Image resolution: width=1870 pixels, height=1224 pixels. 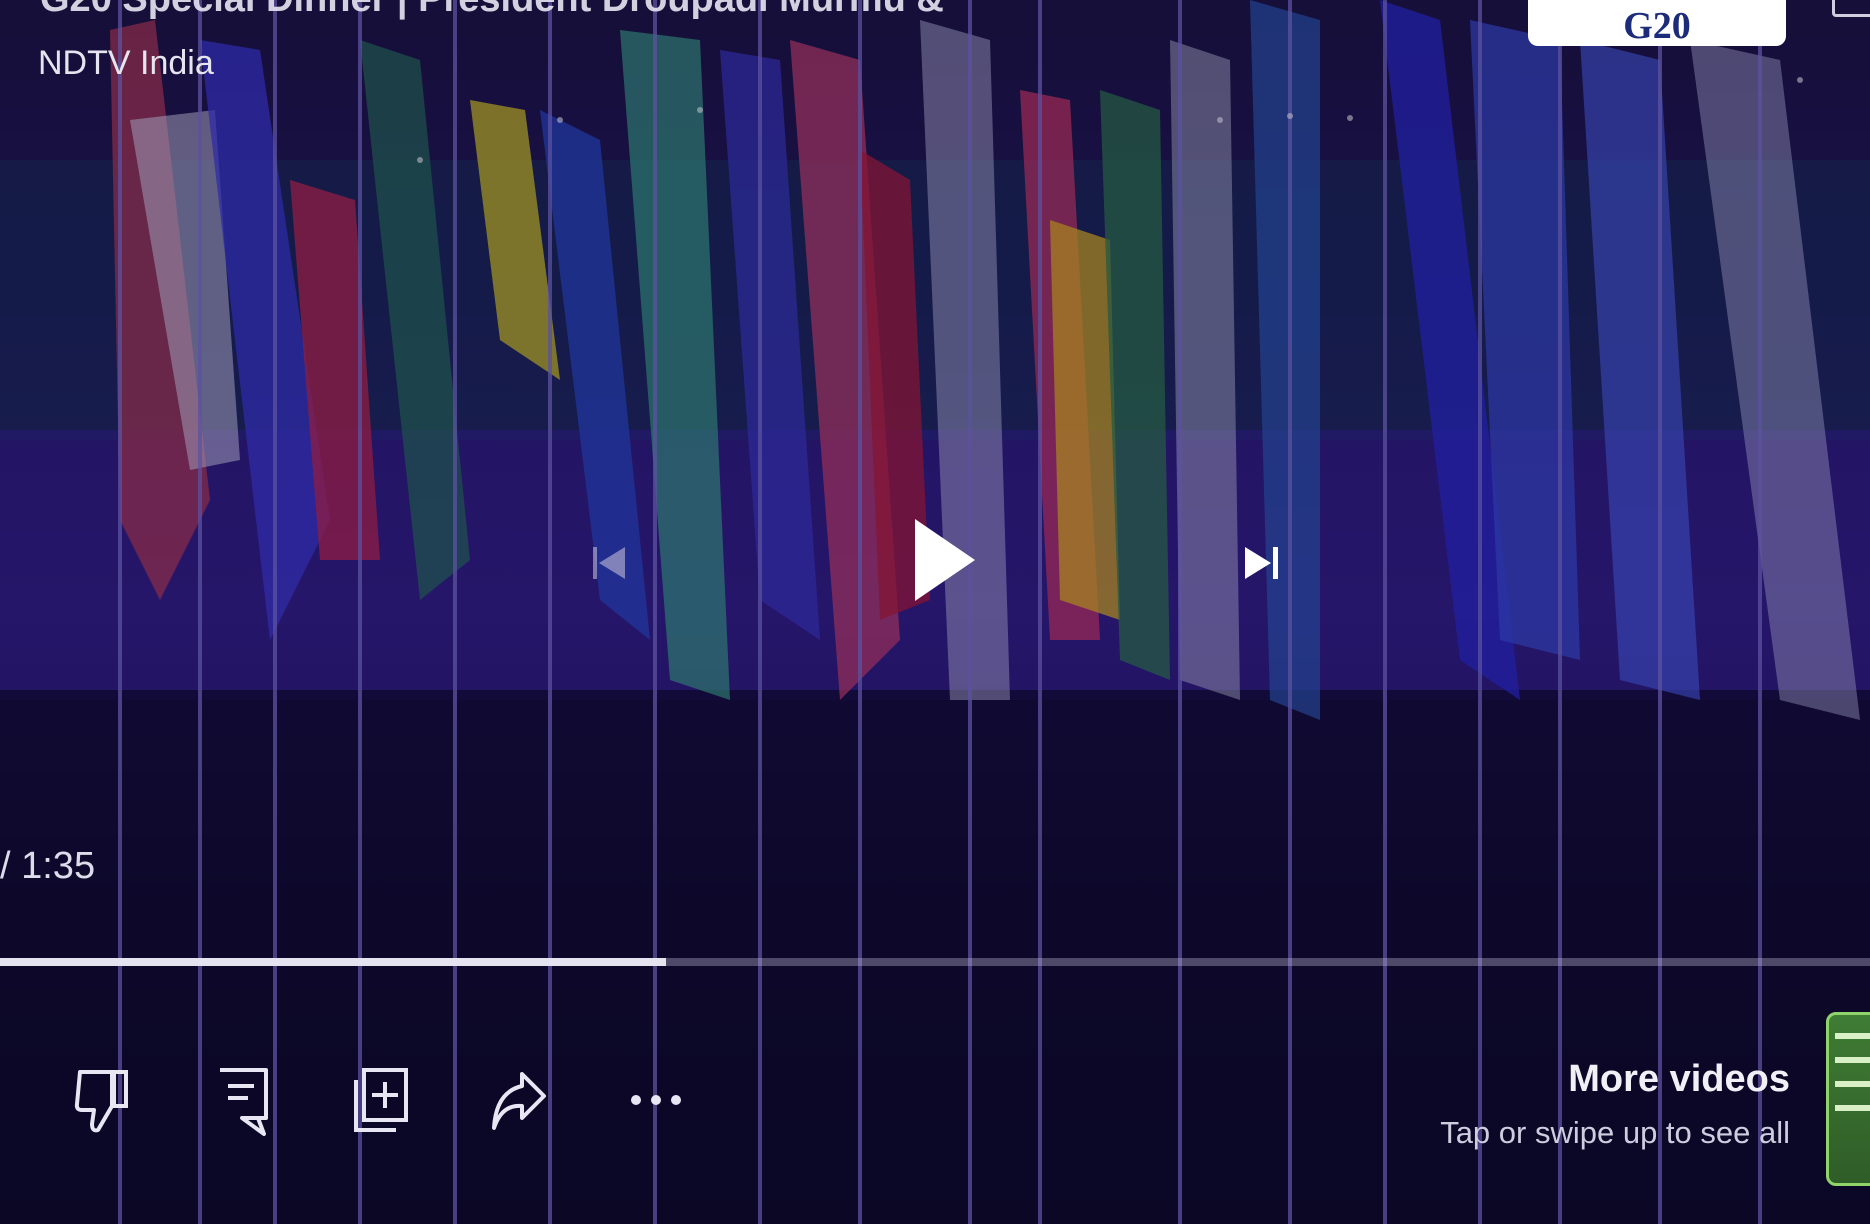 I want to click on channel-name: NDTV India, so click(x=126, y=63).